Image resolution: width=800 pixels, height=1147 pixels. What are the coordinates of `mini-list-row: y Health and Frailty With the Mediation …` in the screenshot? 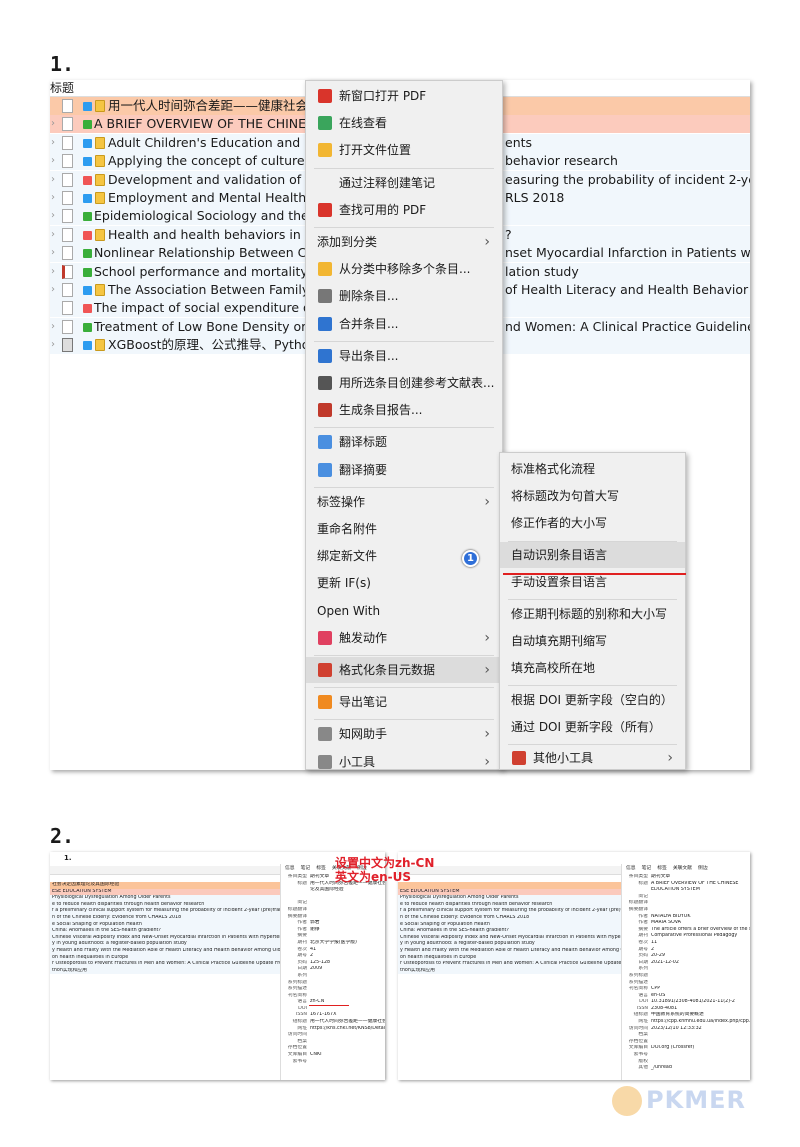 It's located at (509, 951).